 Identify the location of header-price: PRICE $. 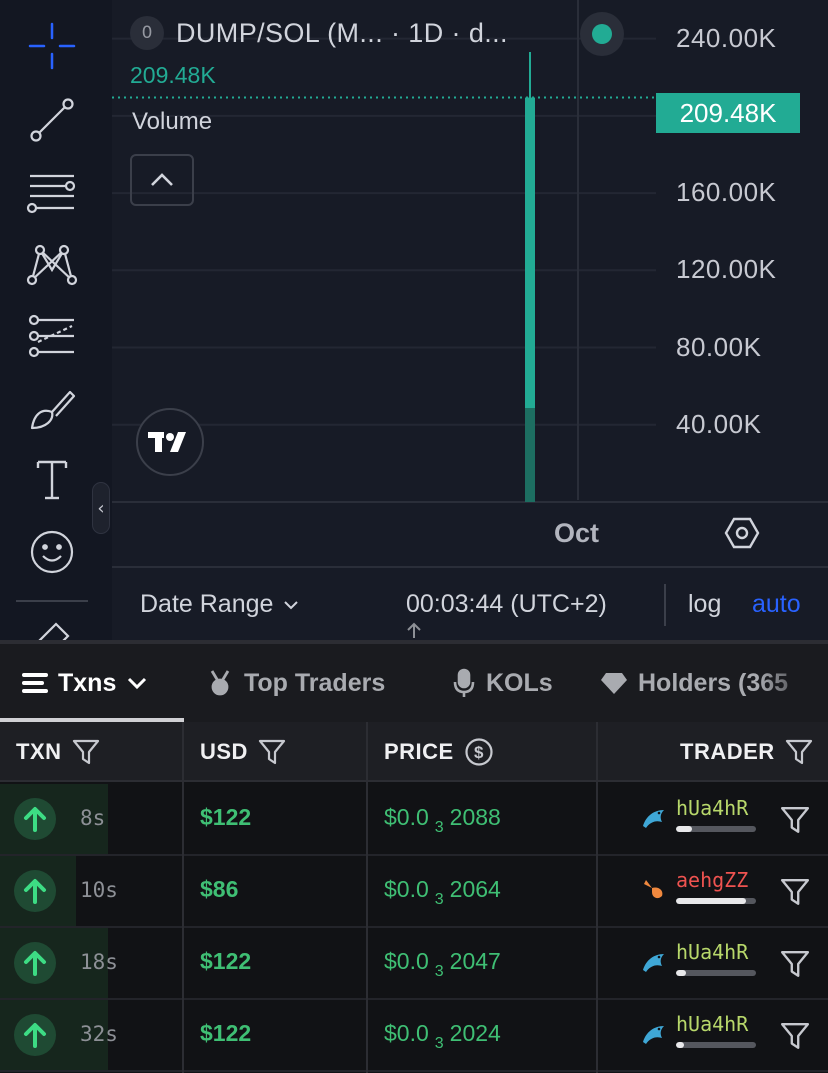
(439, 752).